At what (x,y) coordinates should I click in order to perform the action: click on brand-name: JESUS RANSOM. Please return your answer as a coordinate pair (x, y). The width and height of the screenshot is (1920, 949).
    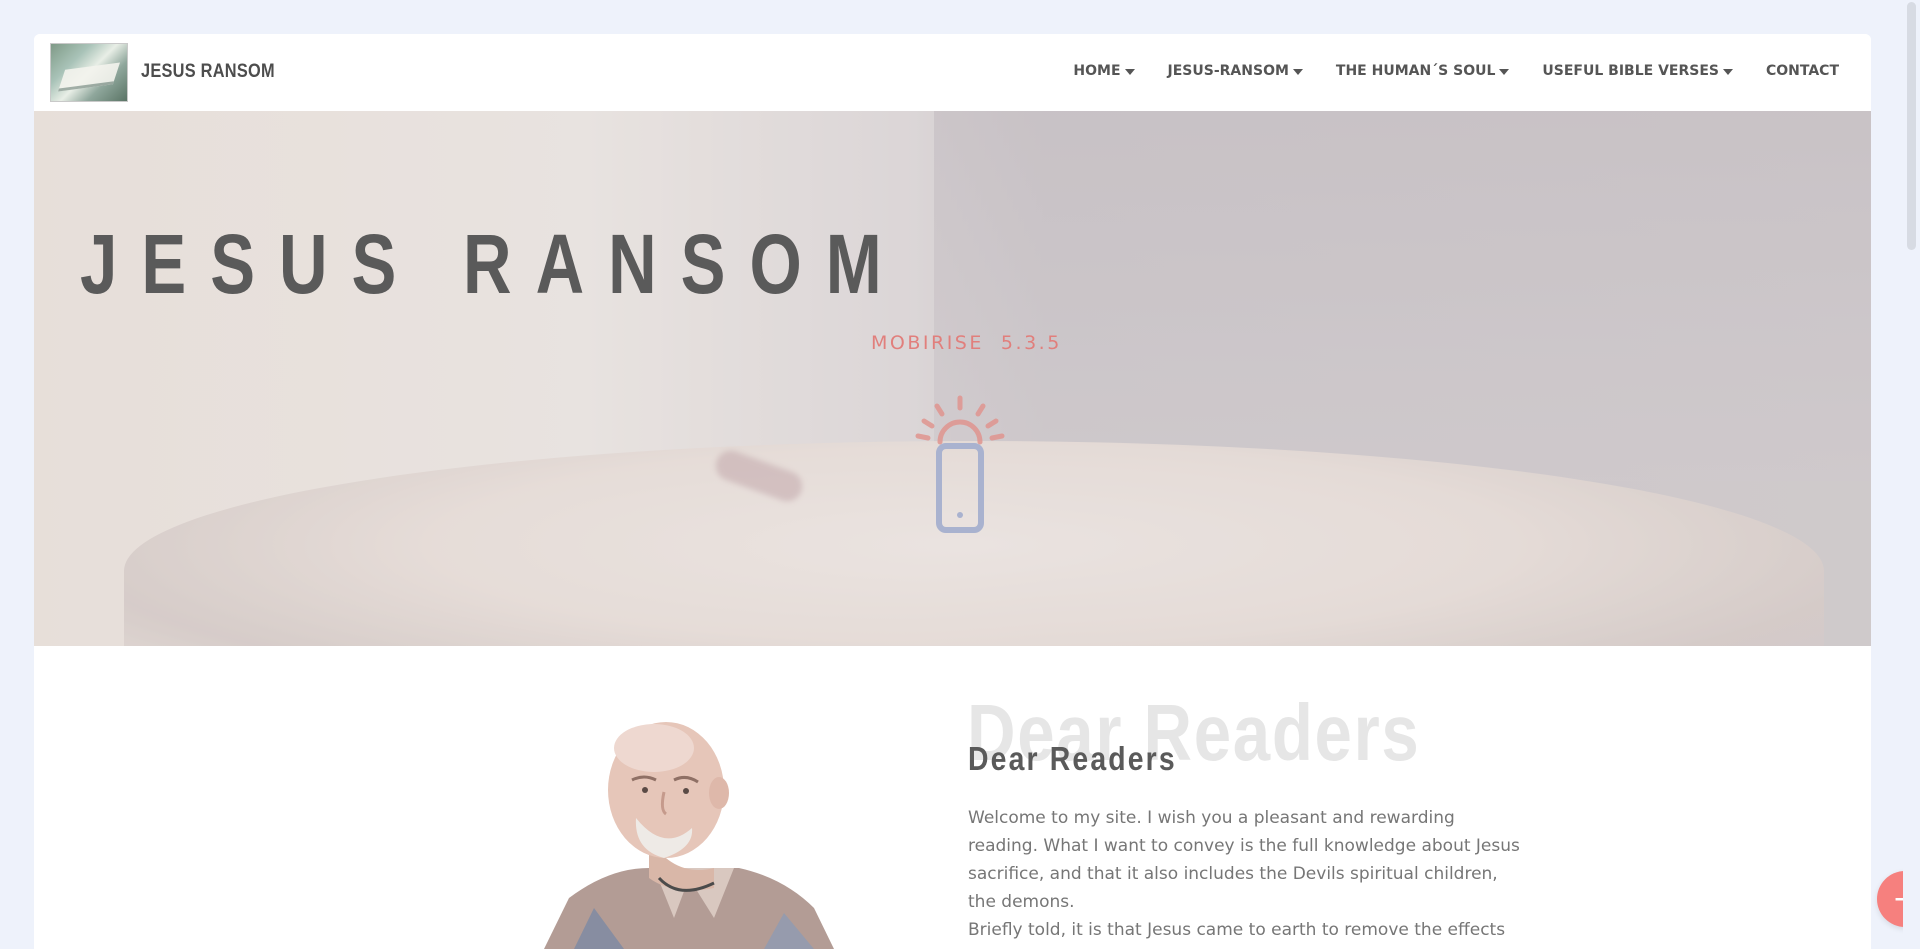
    Looking at the image, I should click on (208, 72).